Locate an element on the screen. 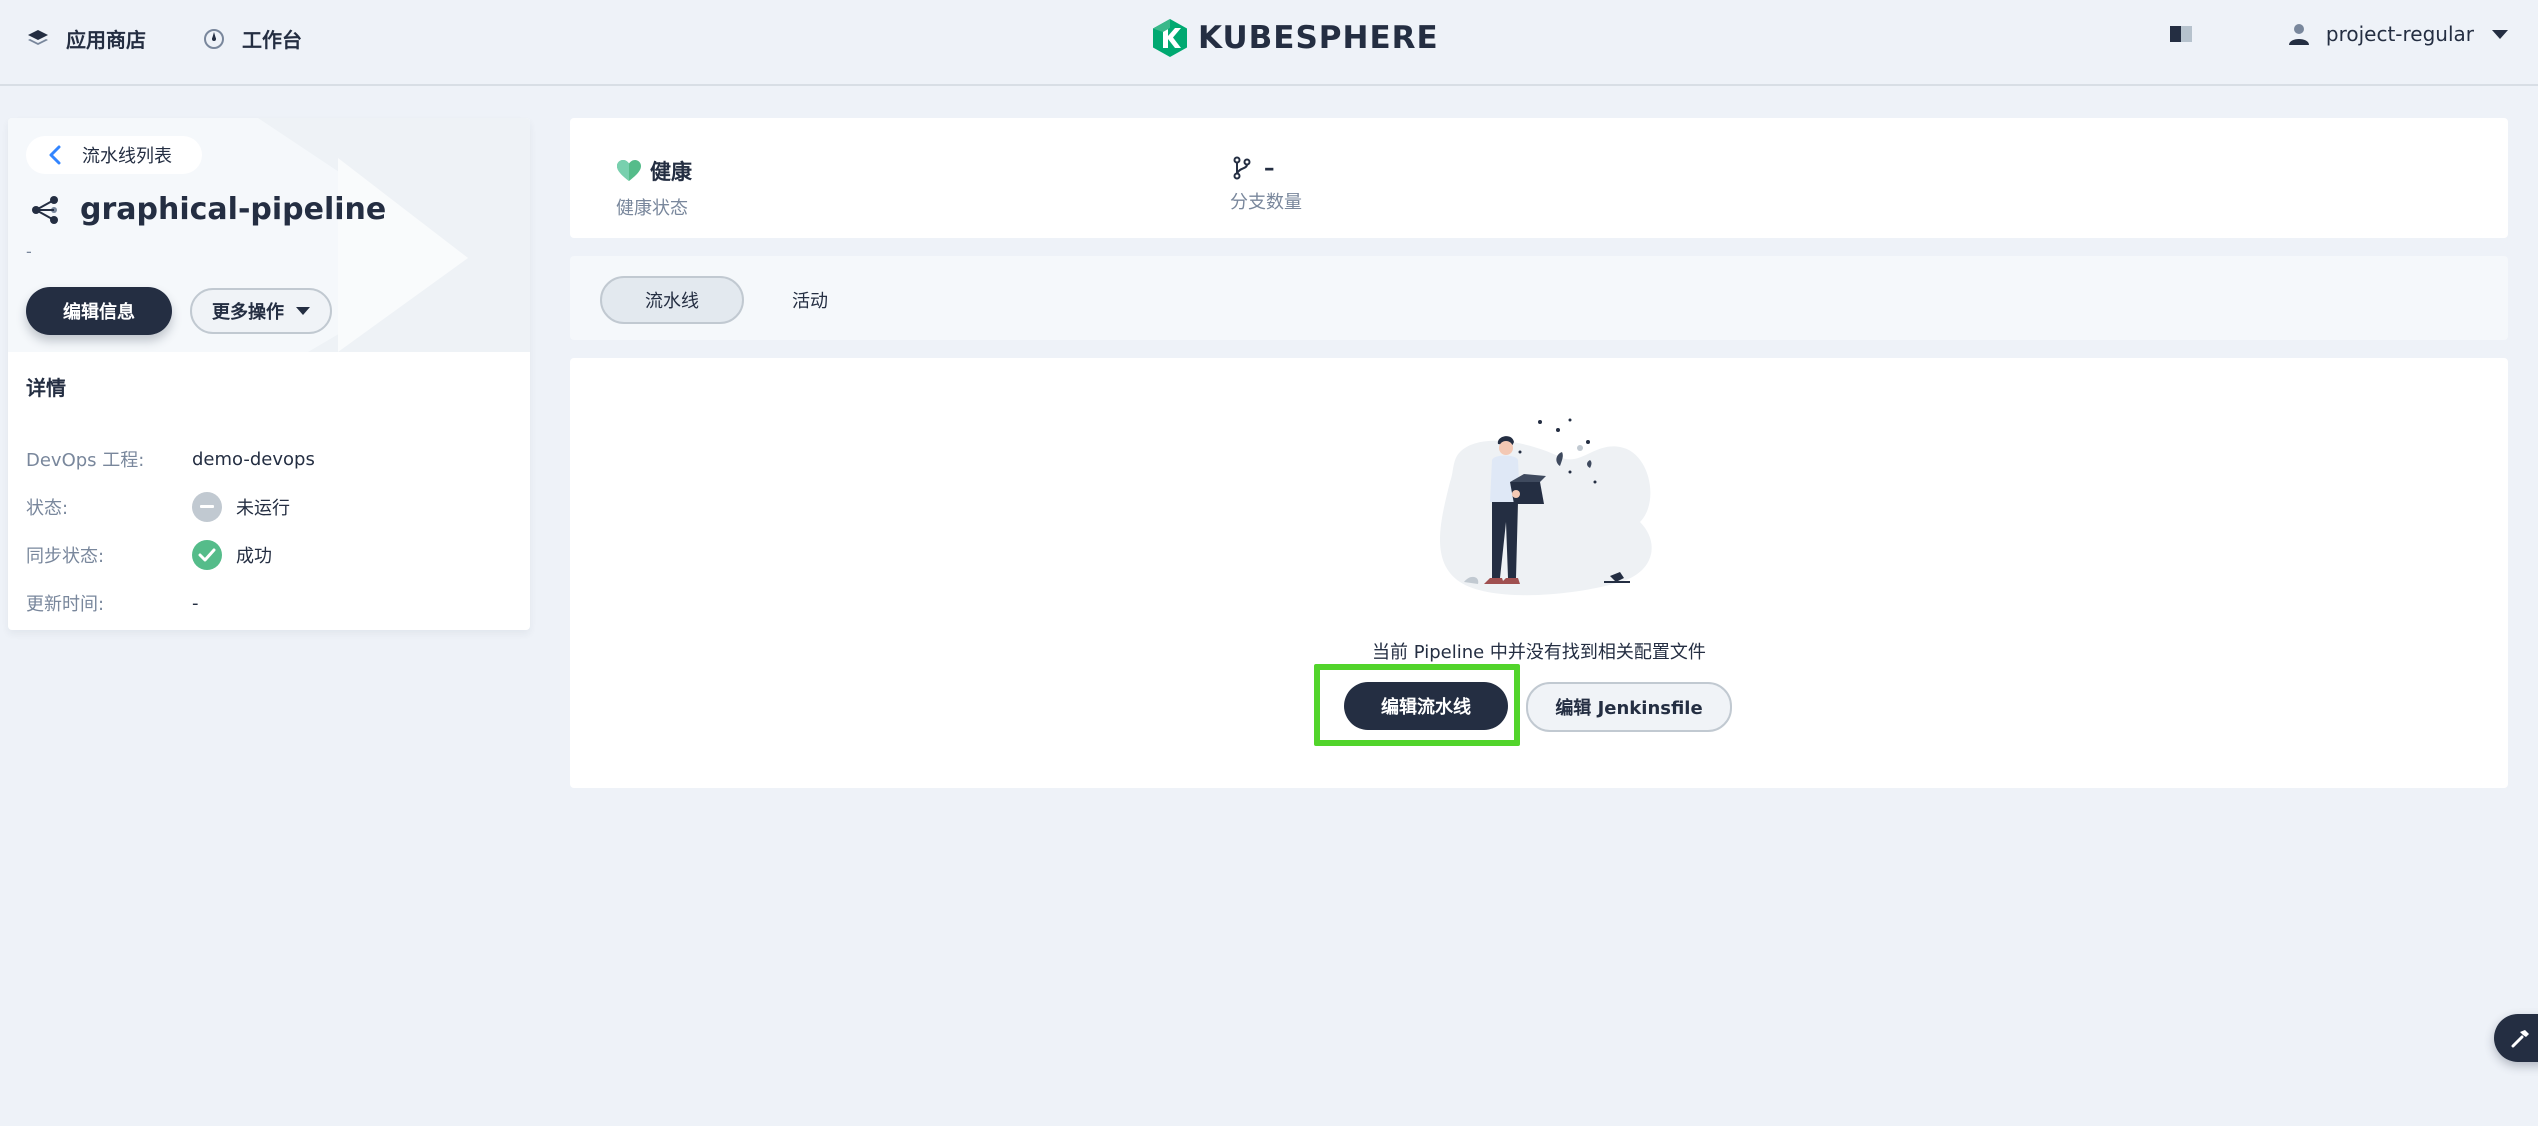 This screenshot has width=2538, height=1126. minus-circle-icon is located at coordinates (207, 507).